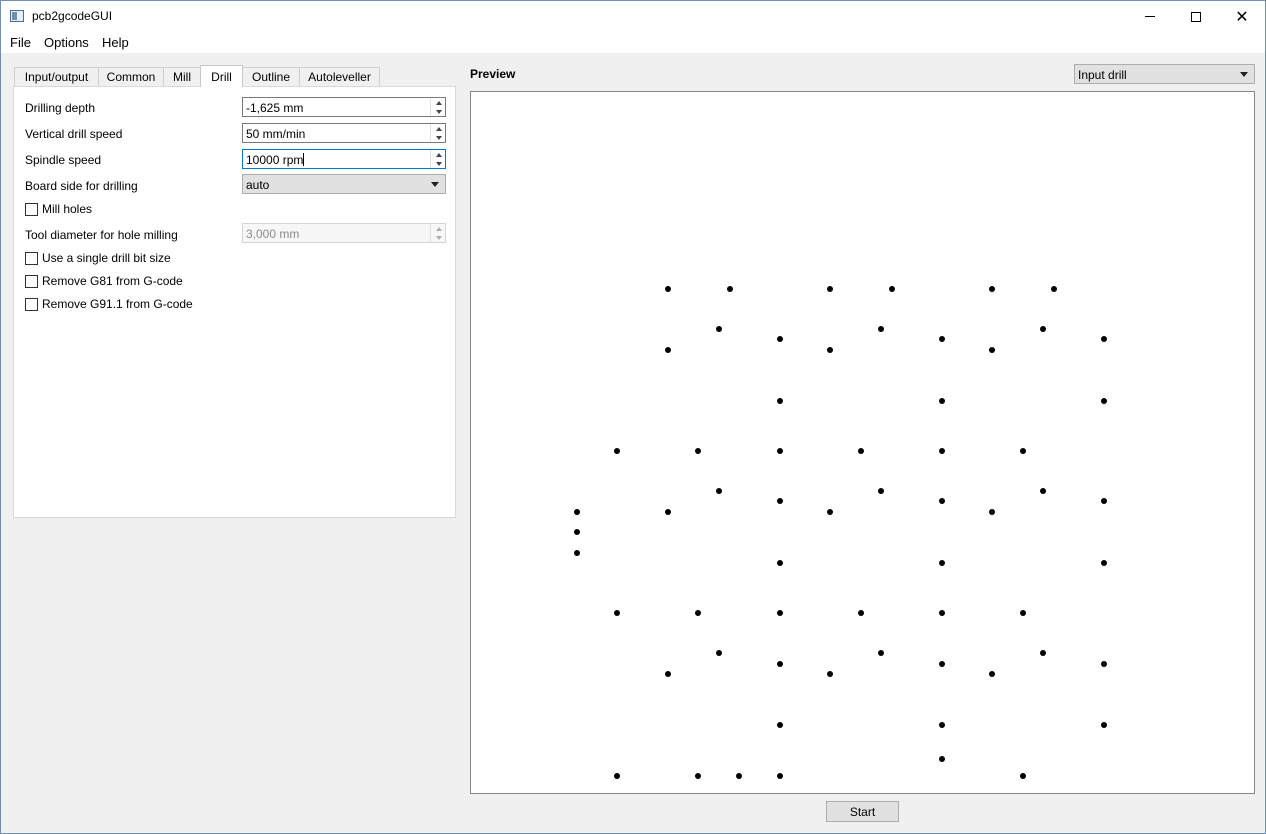 The image size is (1266, 834). Describe the element at coordinates (56, 76) in the screenshot. I see `tab-input-output: Input/output` at that location.